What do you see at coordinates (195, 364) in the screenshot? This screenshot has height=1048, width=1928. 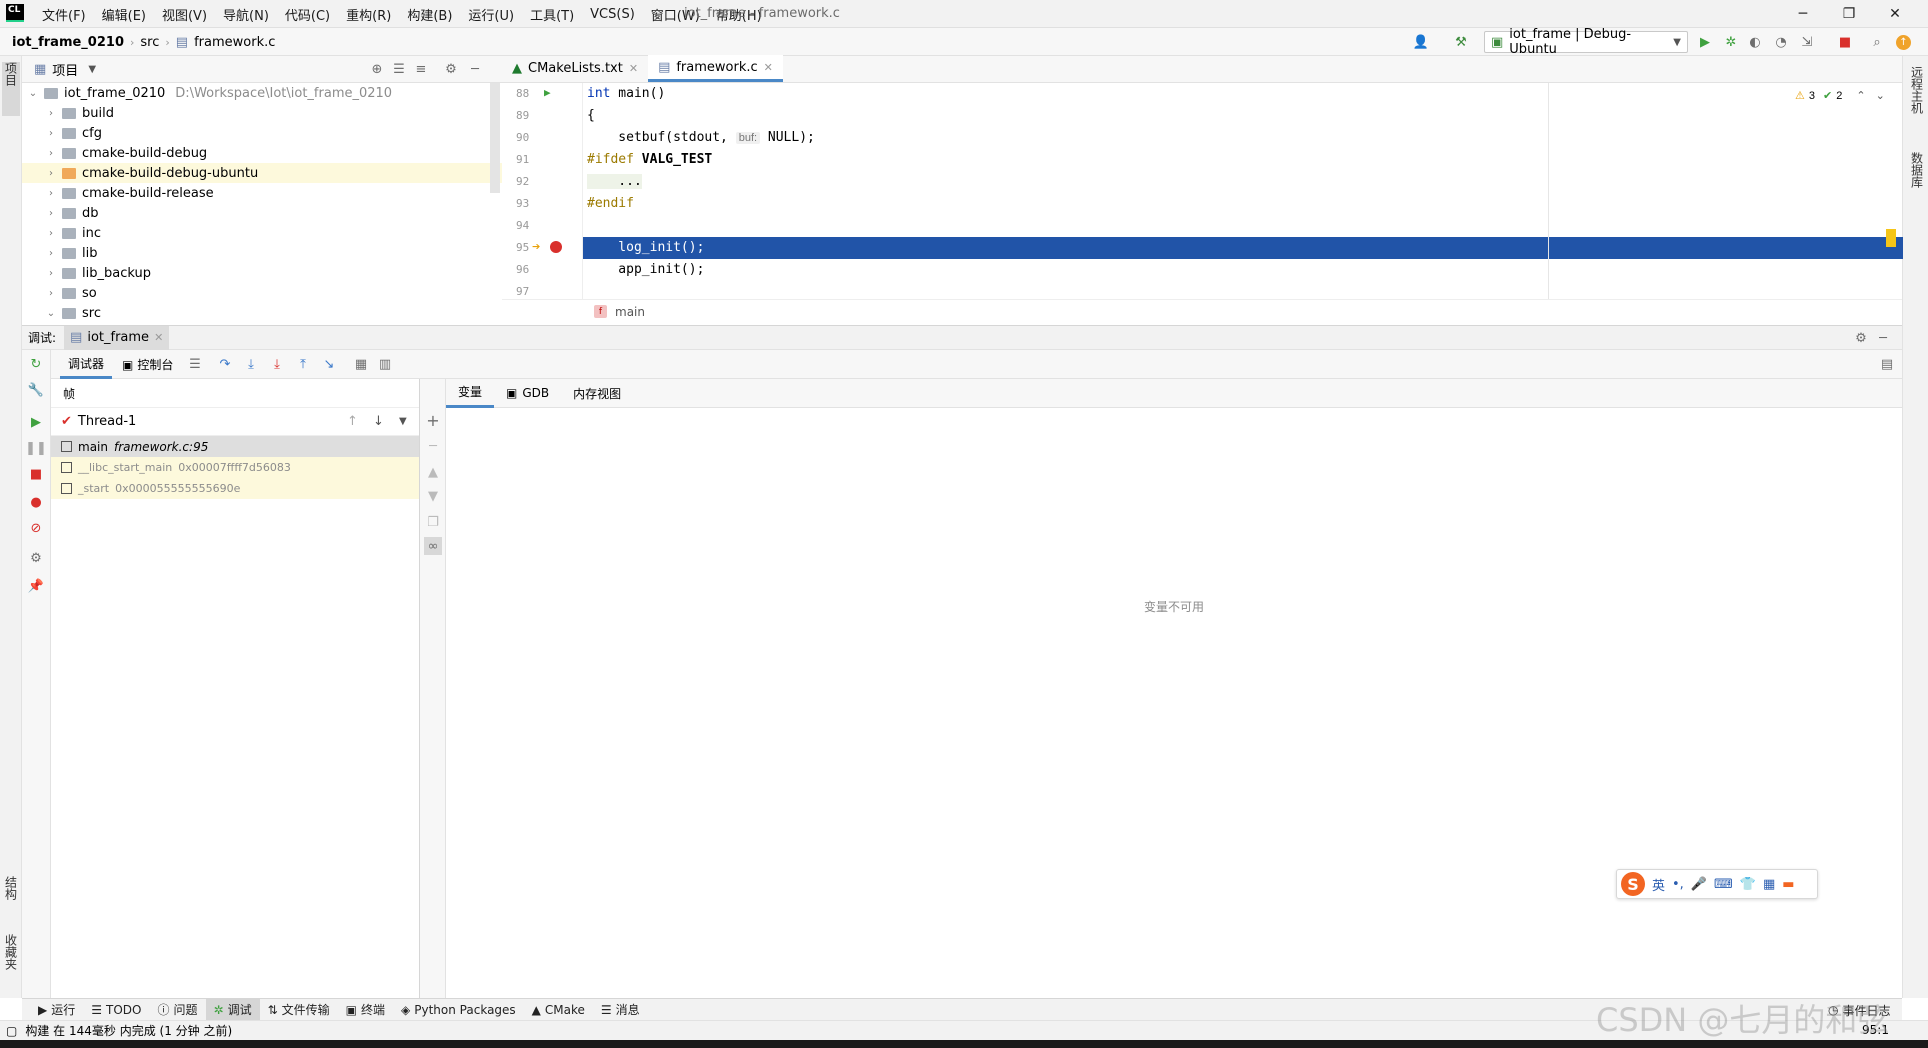 I see `menu-lines-icon: ☰` at bounding box center [195, 364].